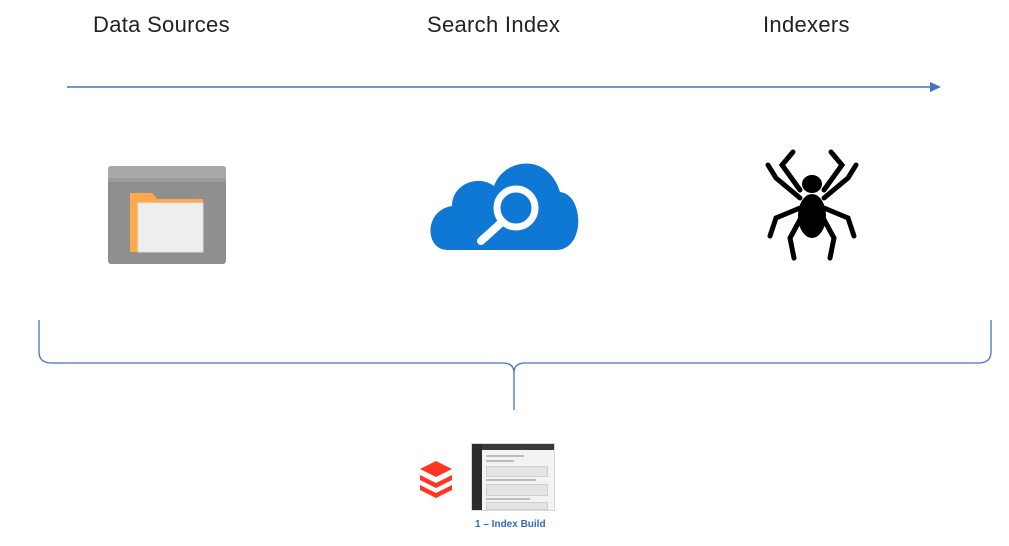 The height and width of the screenshot is (546, 1009). I want to click on folder-icon, so click(167, 215).